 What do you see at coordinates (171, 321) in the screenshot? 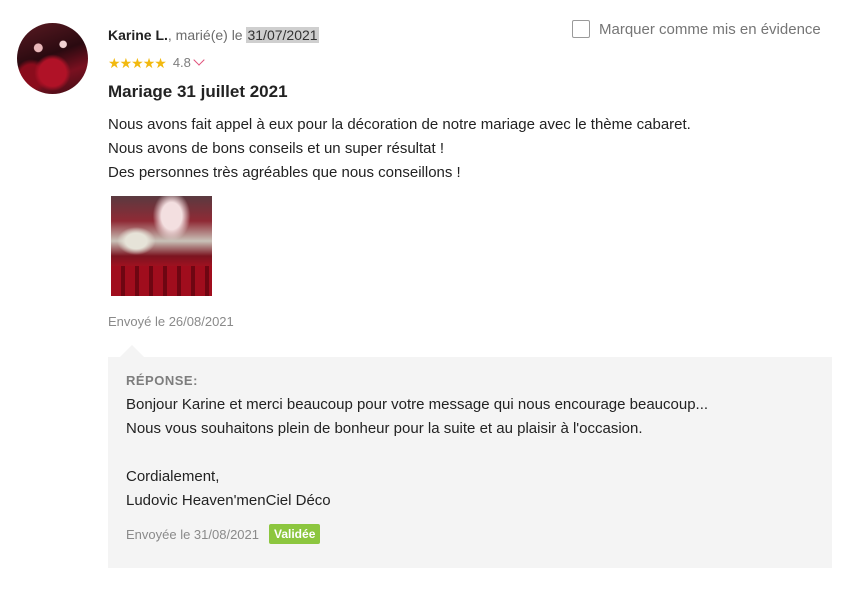
I see `review-sent-date: Envoyé le 26/08/2021` at bounding box center [171, 321].